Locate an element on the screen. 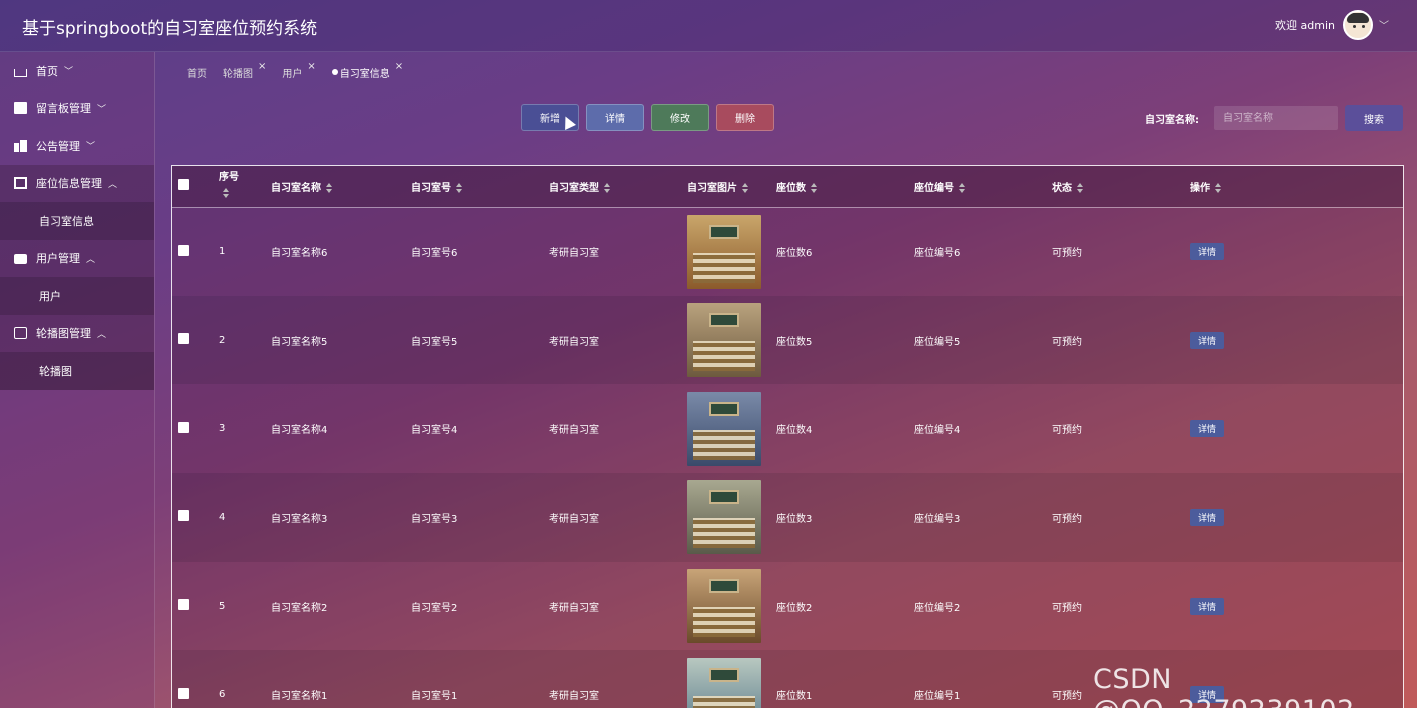 This screenshot has width=1417, height=708. cell-no: 2 is located at coordinates (222, 340).